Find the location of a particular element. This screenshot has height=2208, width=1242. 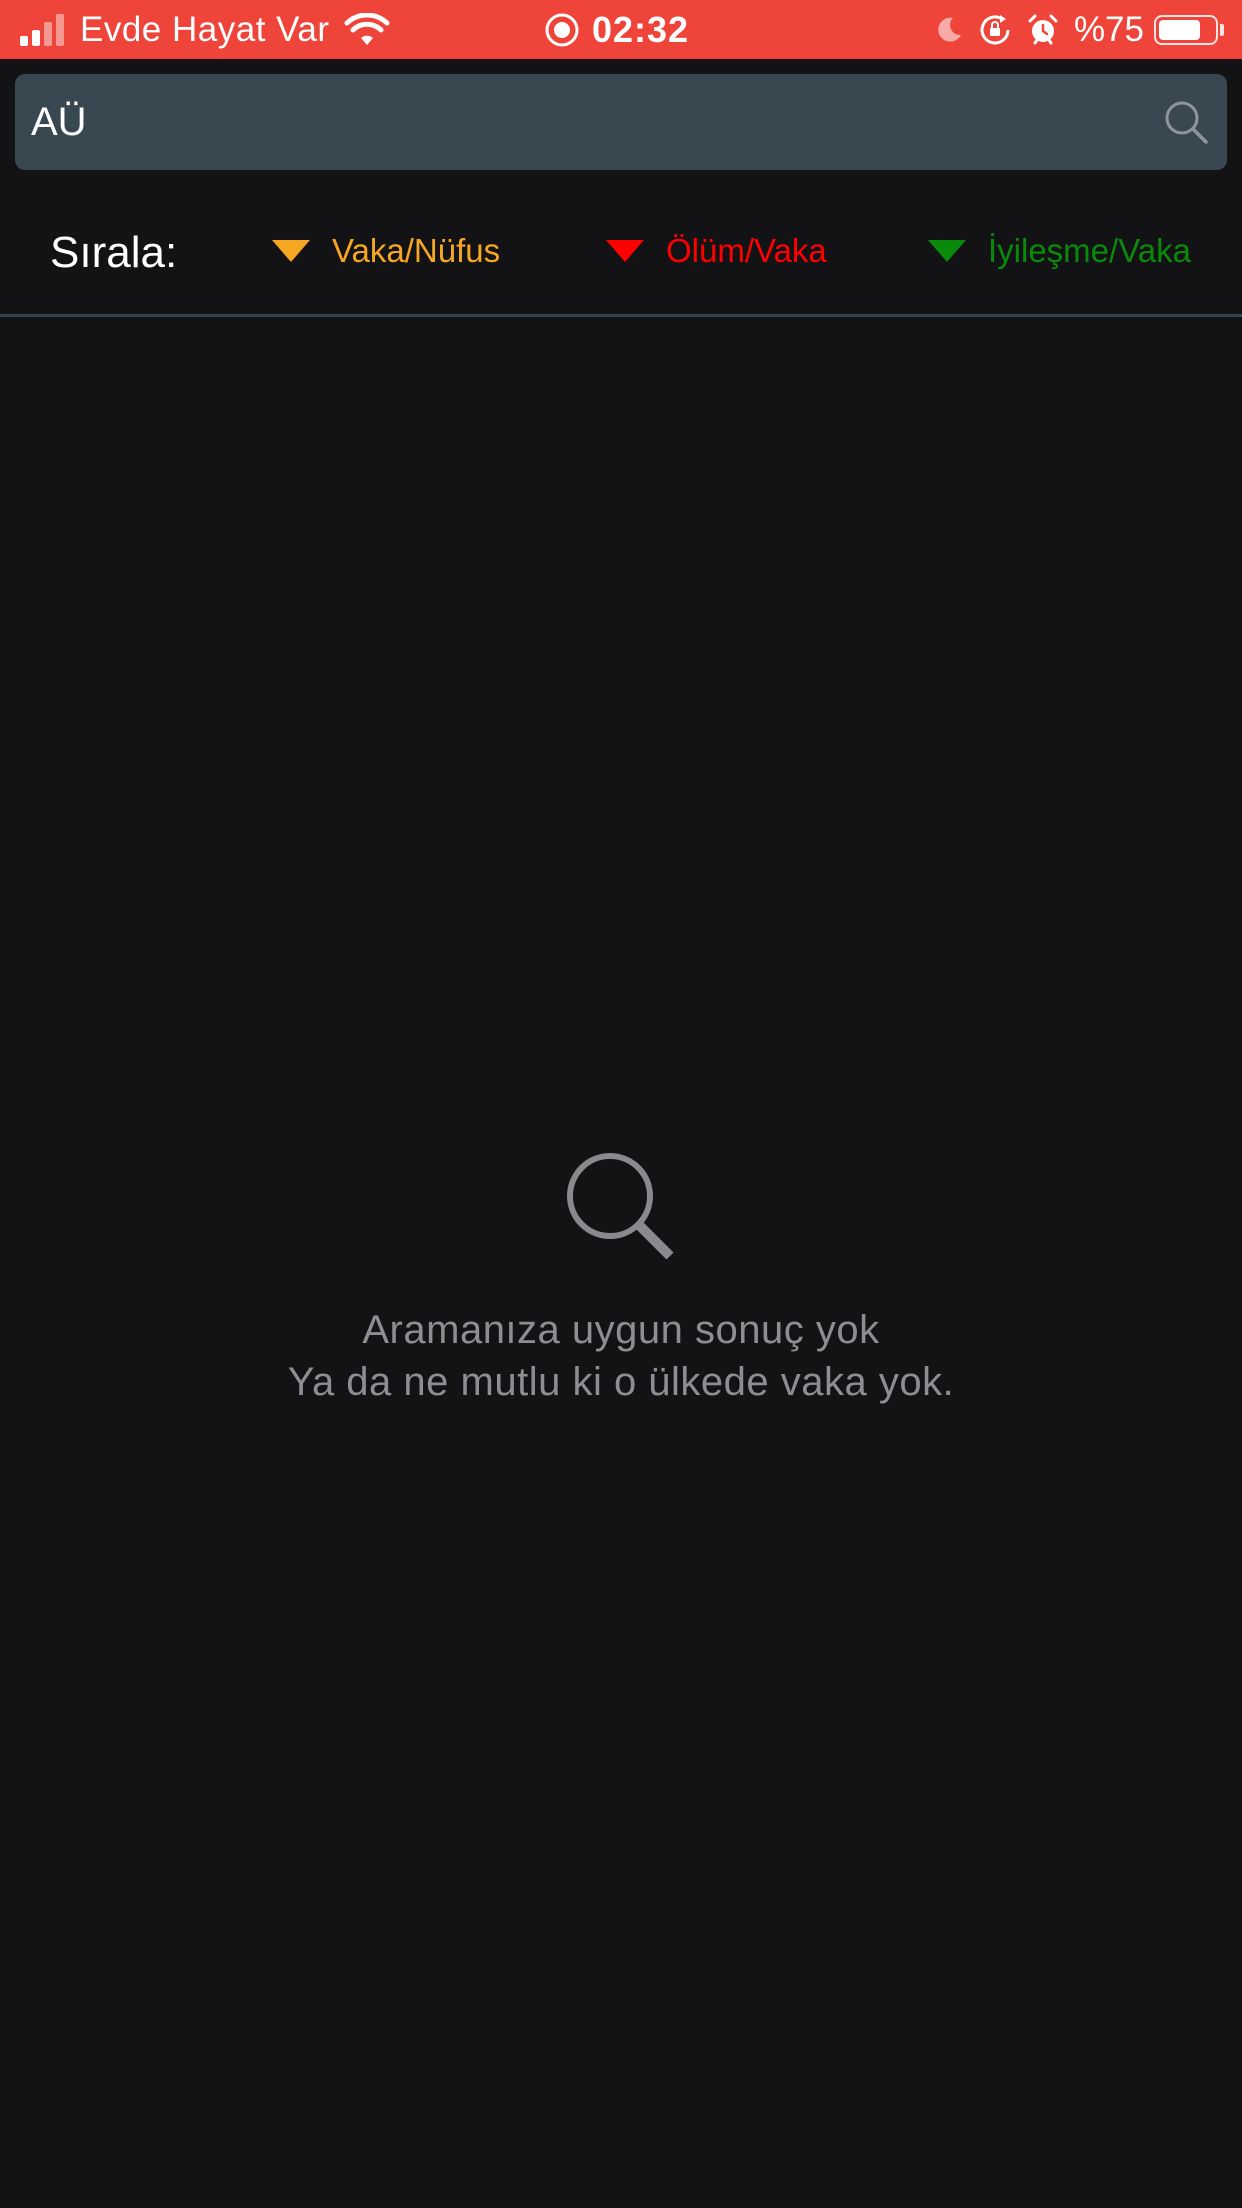

screen-record-icon is located at coordinates (562, 29).